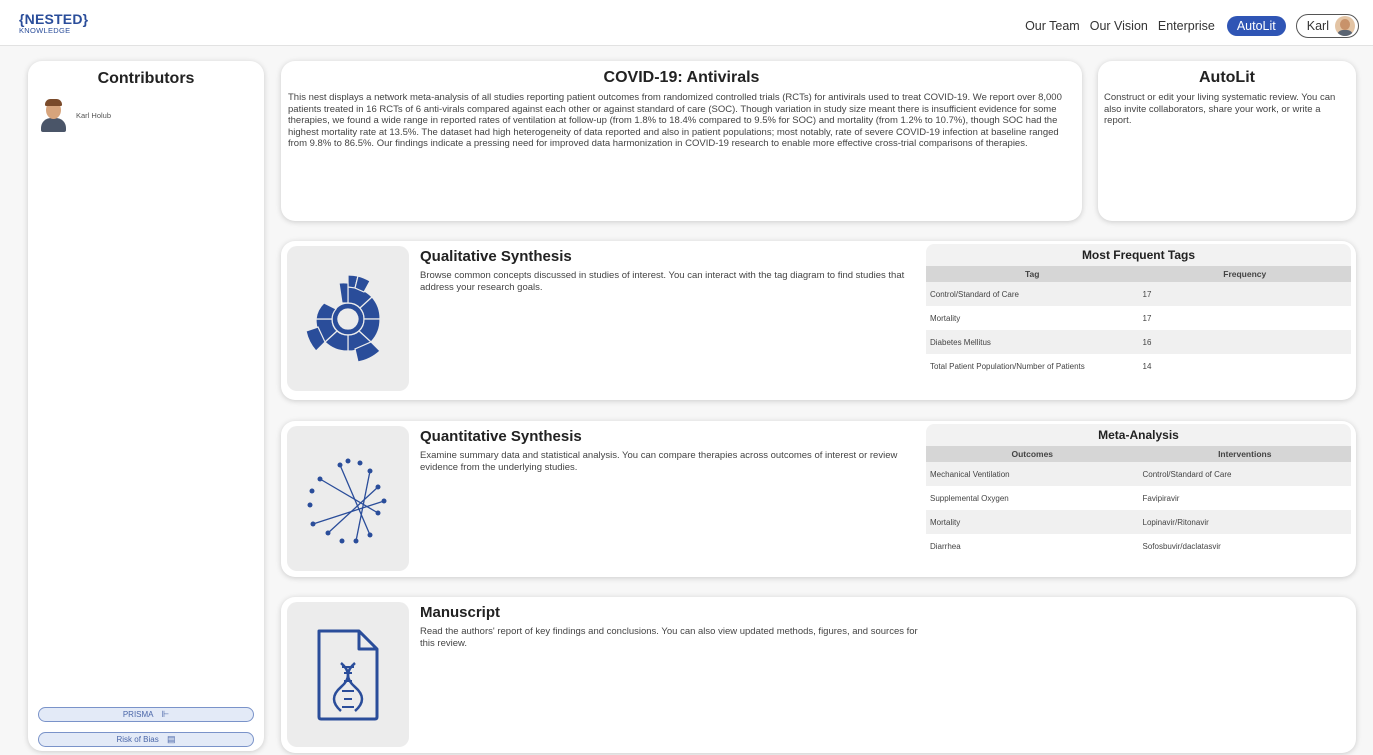 Image resolution: width=1373 pixels, height=755 pixels. I want to click on logo-wordmark: {NESTED}, so click(54, 19).